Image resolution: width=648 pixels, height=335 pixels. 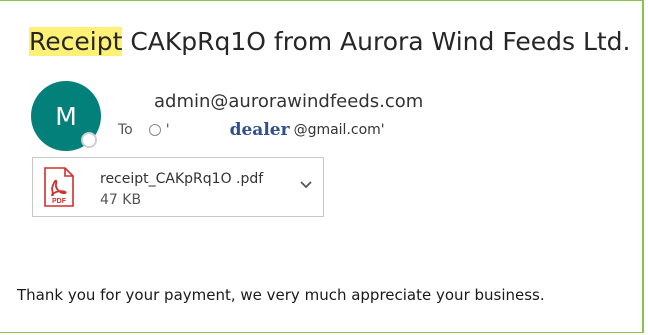 What do you see at coordinates (167, 130) in the screenshot?
I see `recipient-quote: '` at bounding box center [167, 130].